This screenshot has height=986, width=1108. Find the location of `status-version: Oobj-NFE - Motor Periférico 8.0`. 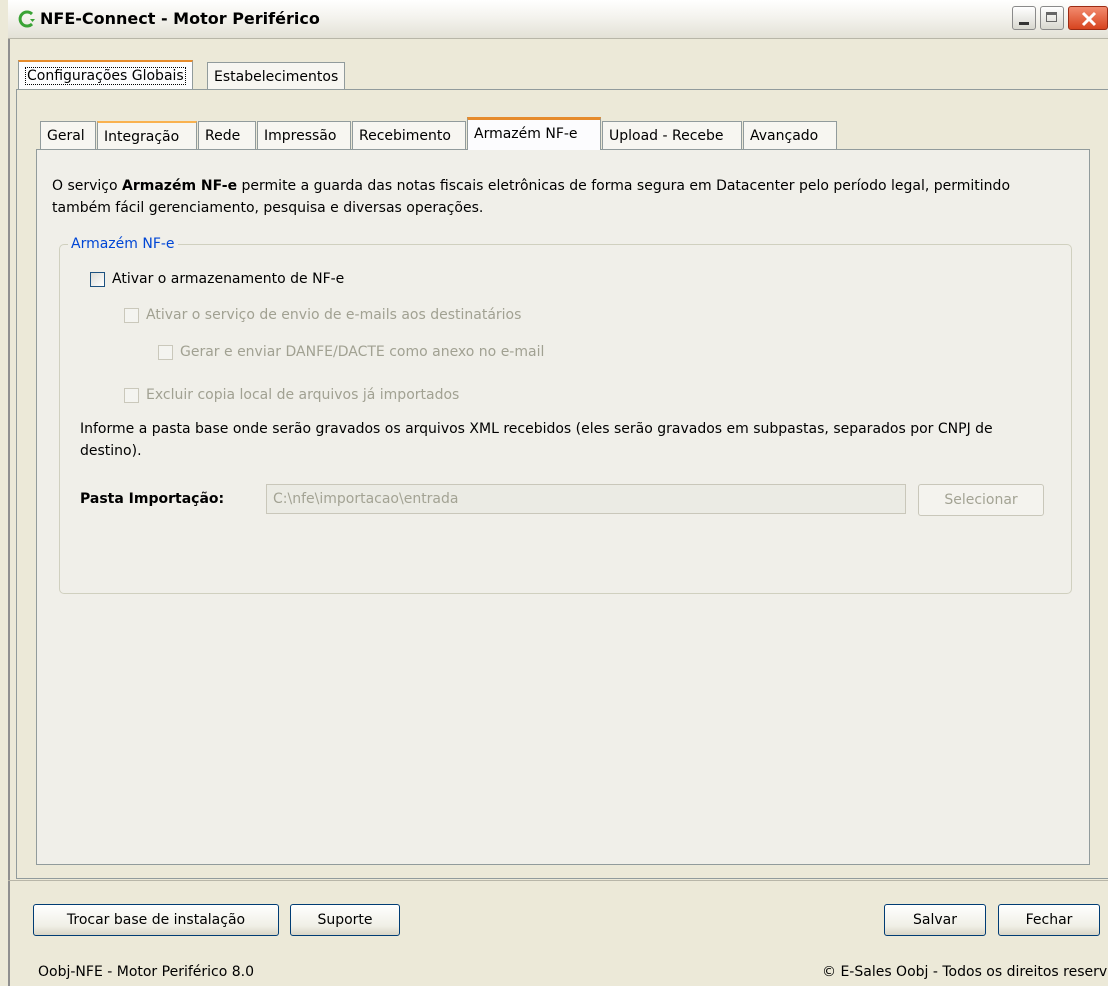

status-version: Oobj-NFE - Motor Periférico 8.0 is located at coordinates (146, 972).